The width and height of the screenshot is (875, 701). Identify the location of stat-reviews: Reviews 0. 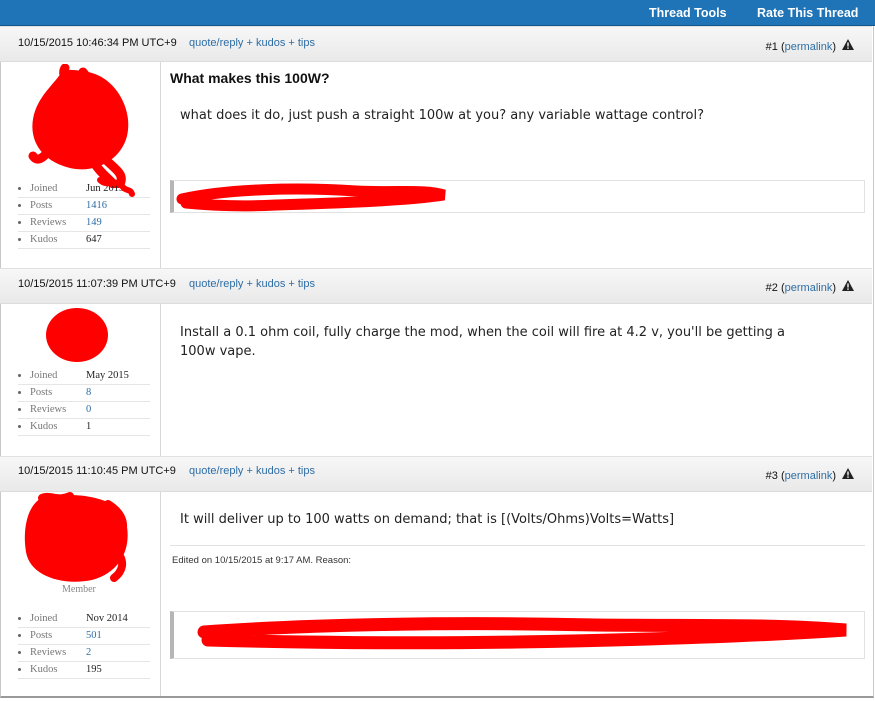
(84, 410).